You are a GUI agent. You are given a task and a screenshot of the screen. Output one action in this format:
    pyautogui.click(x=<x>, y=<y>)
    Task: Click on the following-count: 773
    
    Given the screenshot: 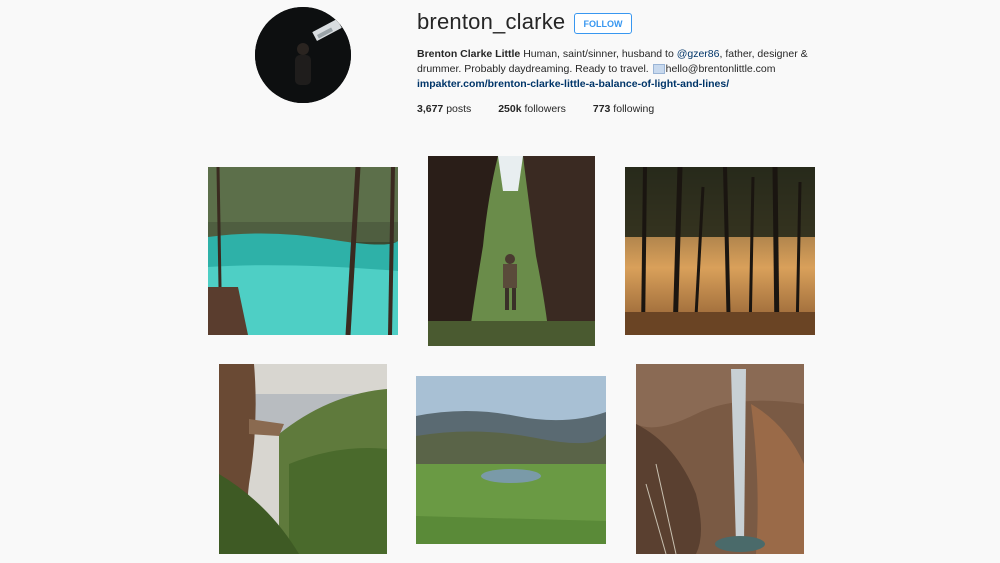 What is the action you would take?
    pyautogui.click(x=601, y=109)
    